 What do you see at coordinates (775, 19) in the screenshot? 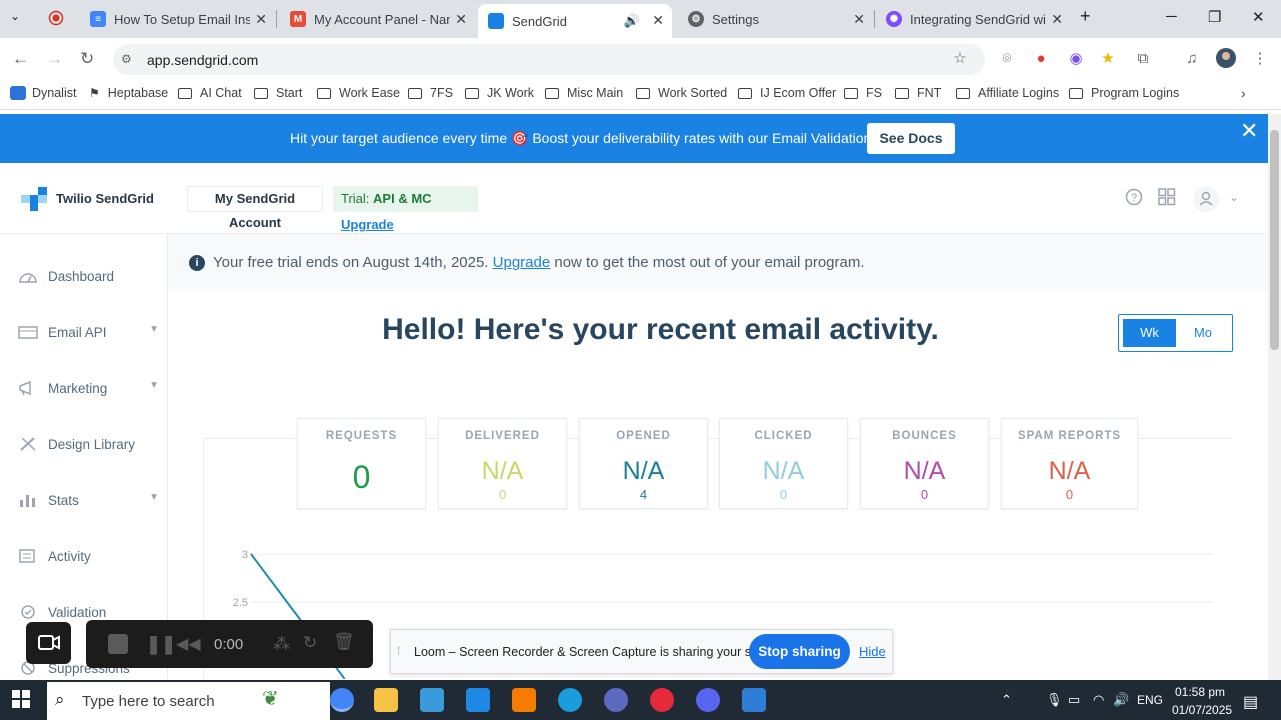
I see `browser-tab-3: ⚙ Settings ✕` at bounding box center [775, 19].